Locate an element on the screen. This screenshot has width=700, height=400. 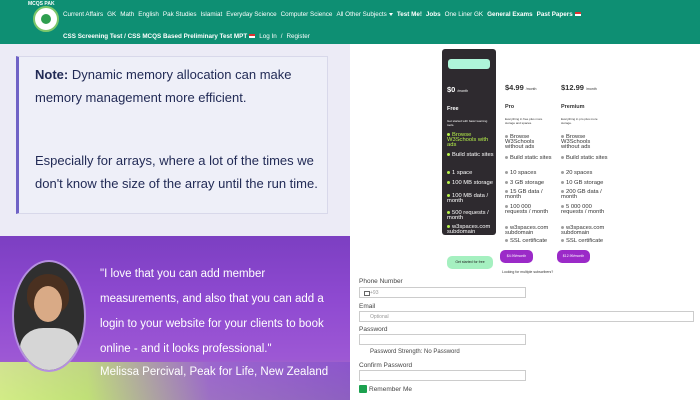
avatar-body is located at coordinates (49, 349).